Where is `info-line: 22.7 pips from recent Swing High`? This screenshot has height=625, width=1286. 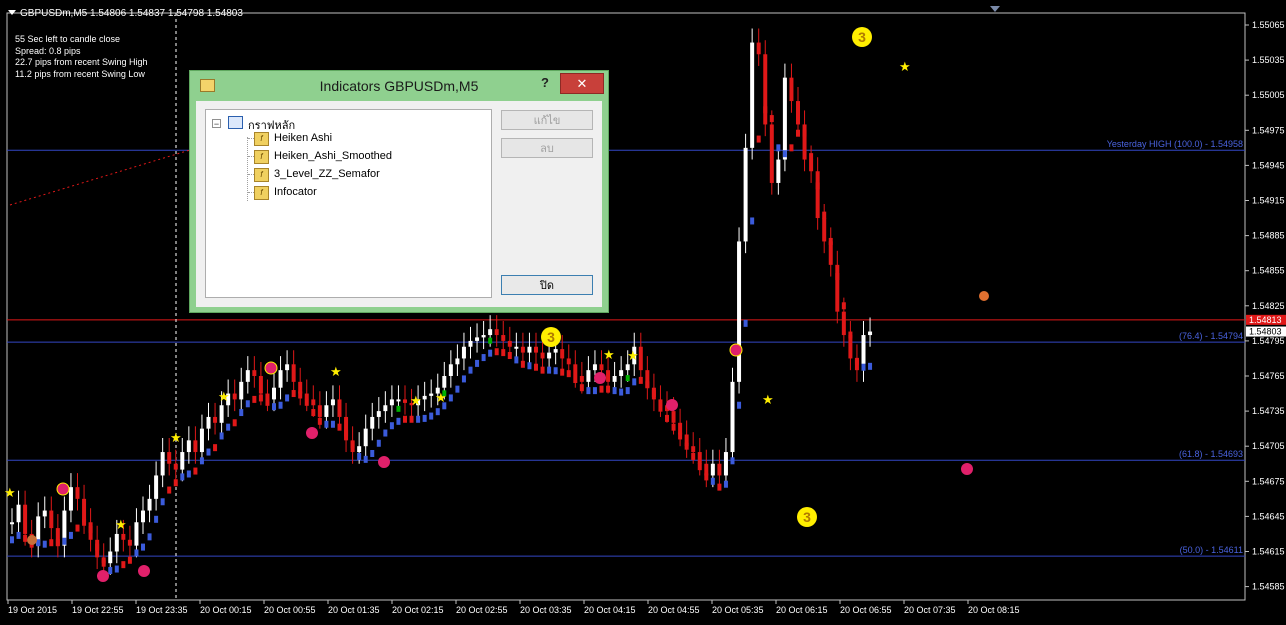 info-line: 22.7 pips from recent Swing High is located at coordinates (81, 62).